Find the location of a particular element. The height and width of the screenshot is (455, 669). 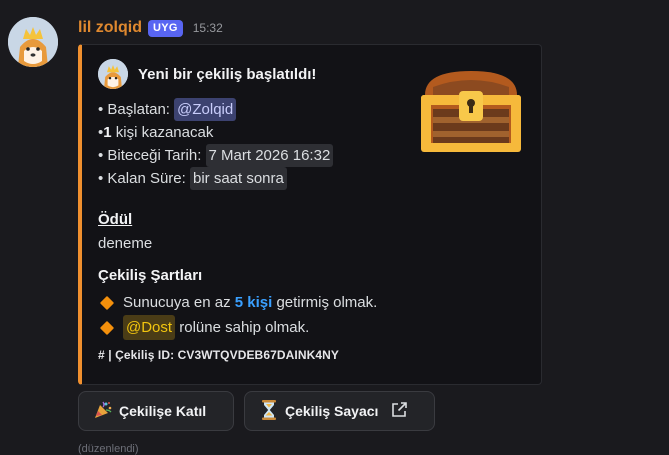

username: lil zolqid is located at coordinates (110, 28).